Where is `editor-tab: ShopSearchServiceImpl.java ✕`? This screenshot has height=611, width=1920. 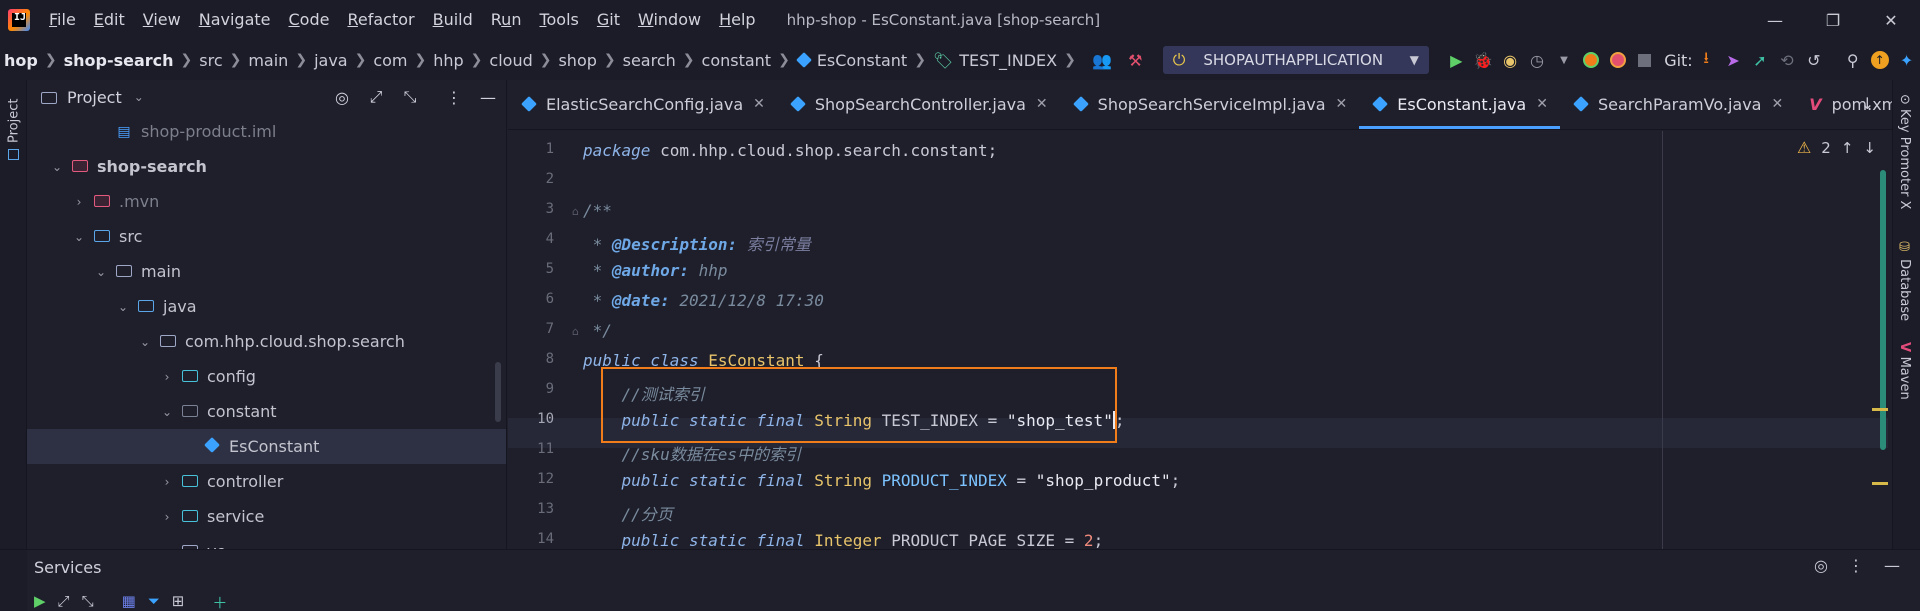
editor-tab: ShopSearchServiceImpl.java ✕ is located at coordinates (1210, 104).